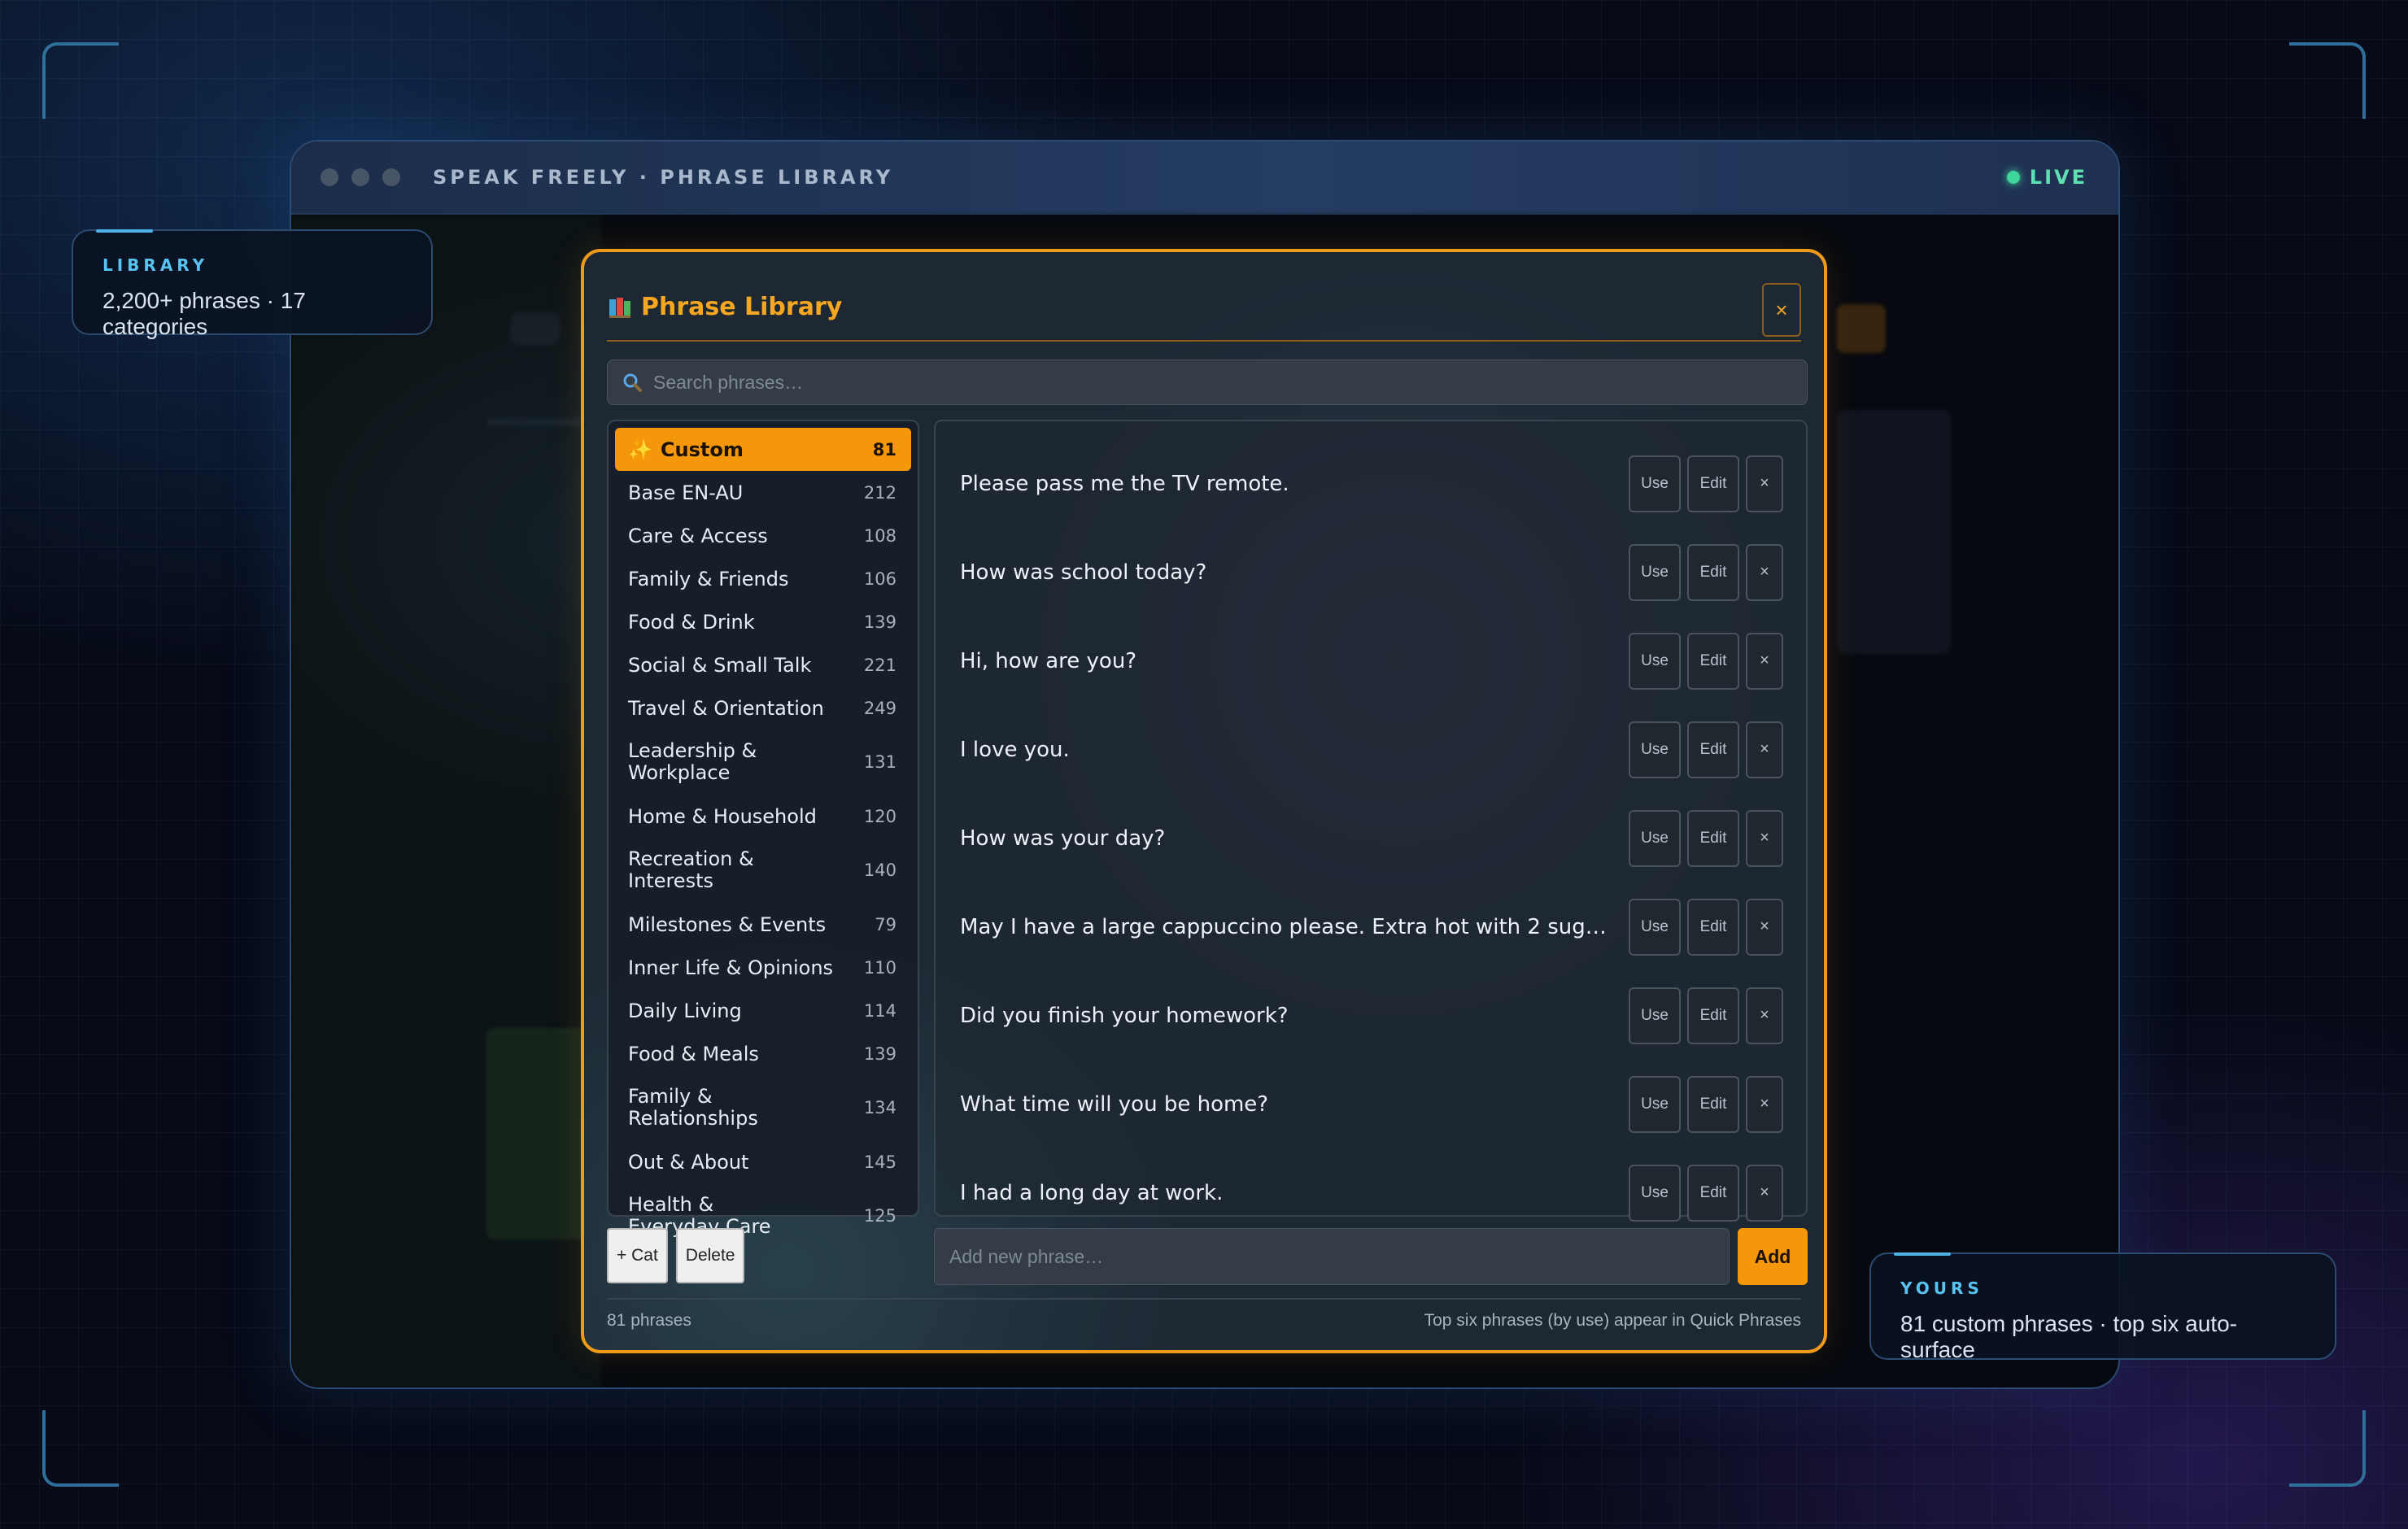 The width and height of the screenshot is (2408, 1529). I want to click on close-window-dot, so click(329, 177).